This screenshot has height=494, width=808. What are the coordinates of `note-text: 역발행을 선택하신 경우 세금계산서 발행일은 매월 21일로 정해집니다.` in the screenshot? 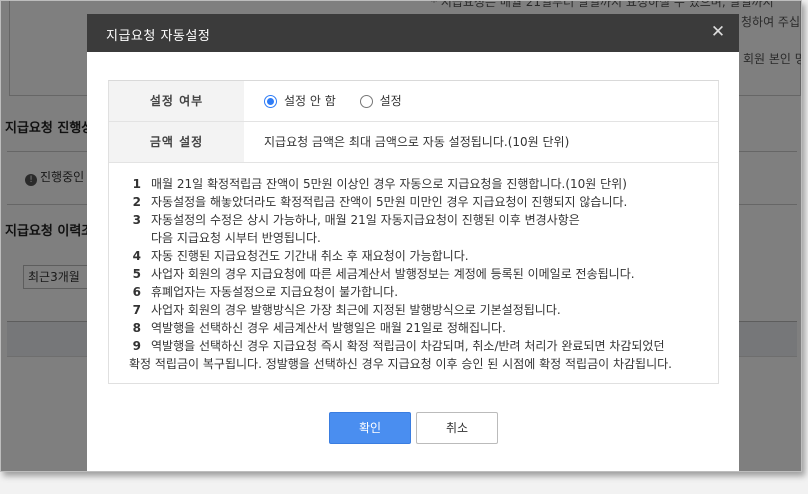 It's located at (328, 328).